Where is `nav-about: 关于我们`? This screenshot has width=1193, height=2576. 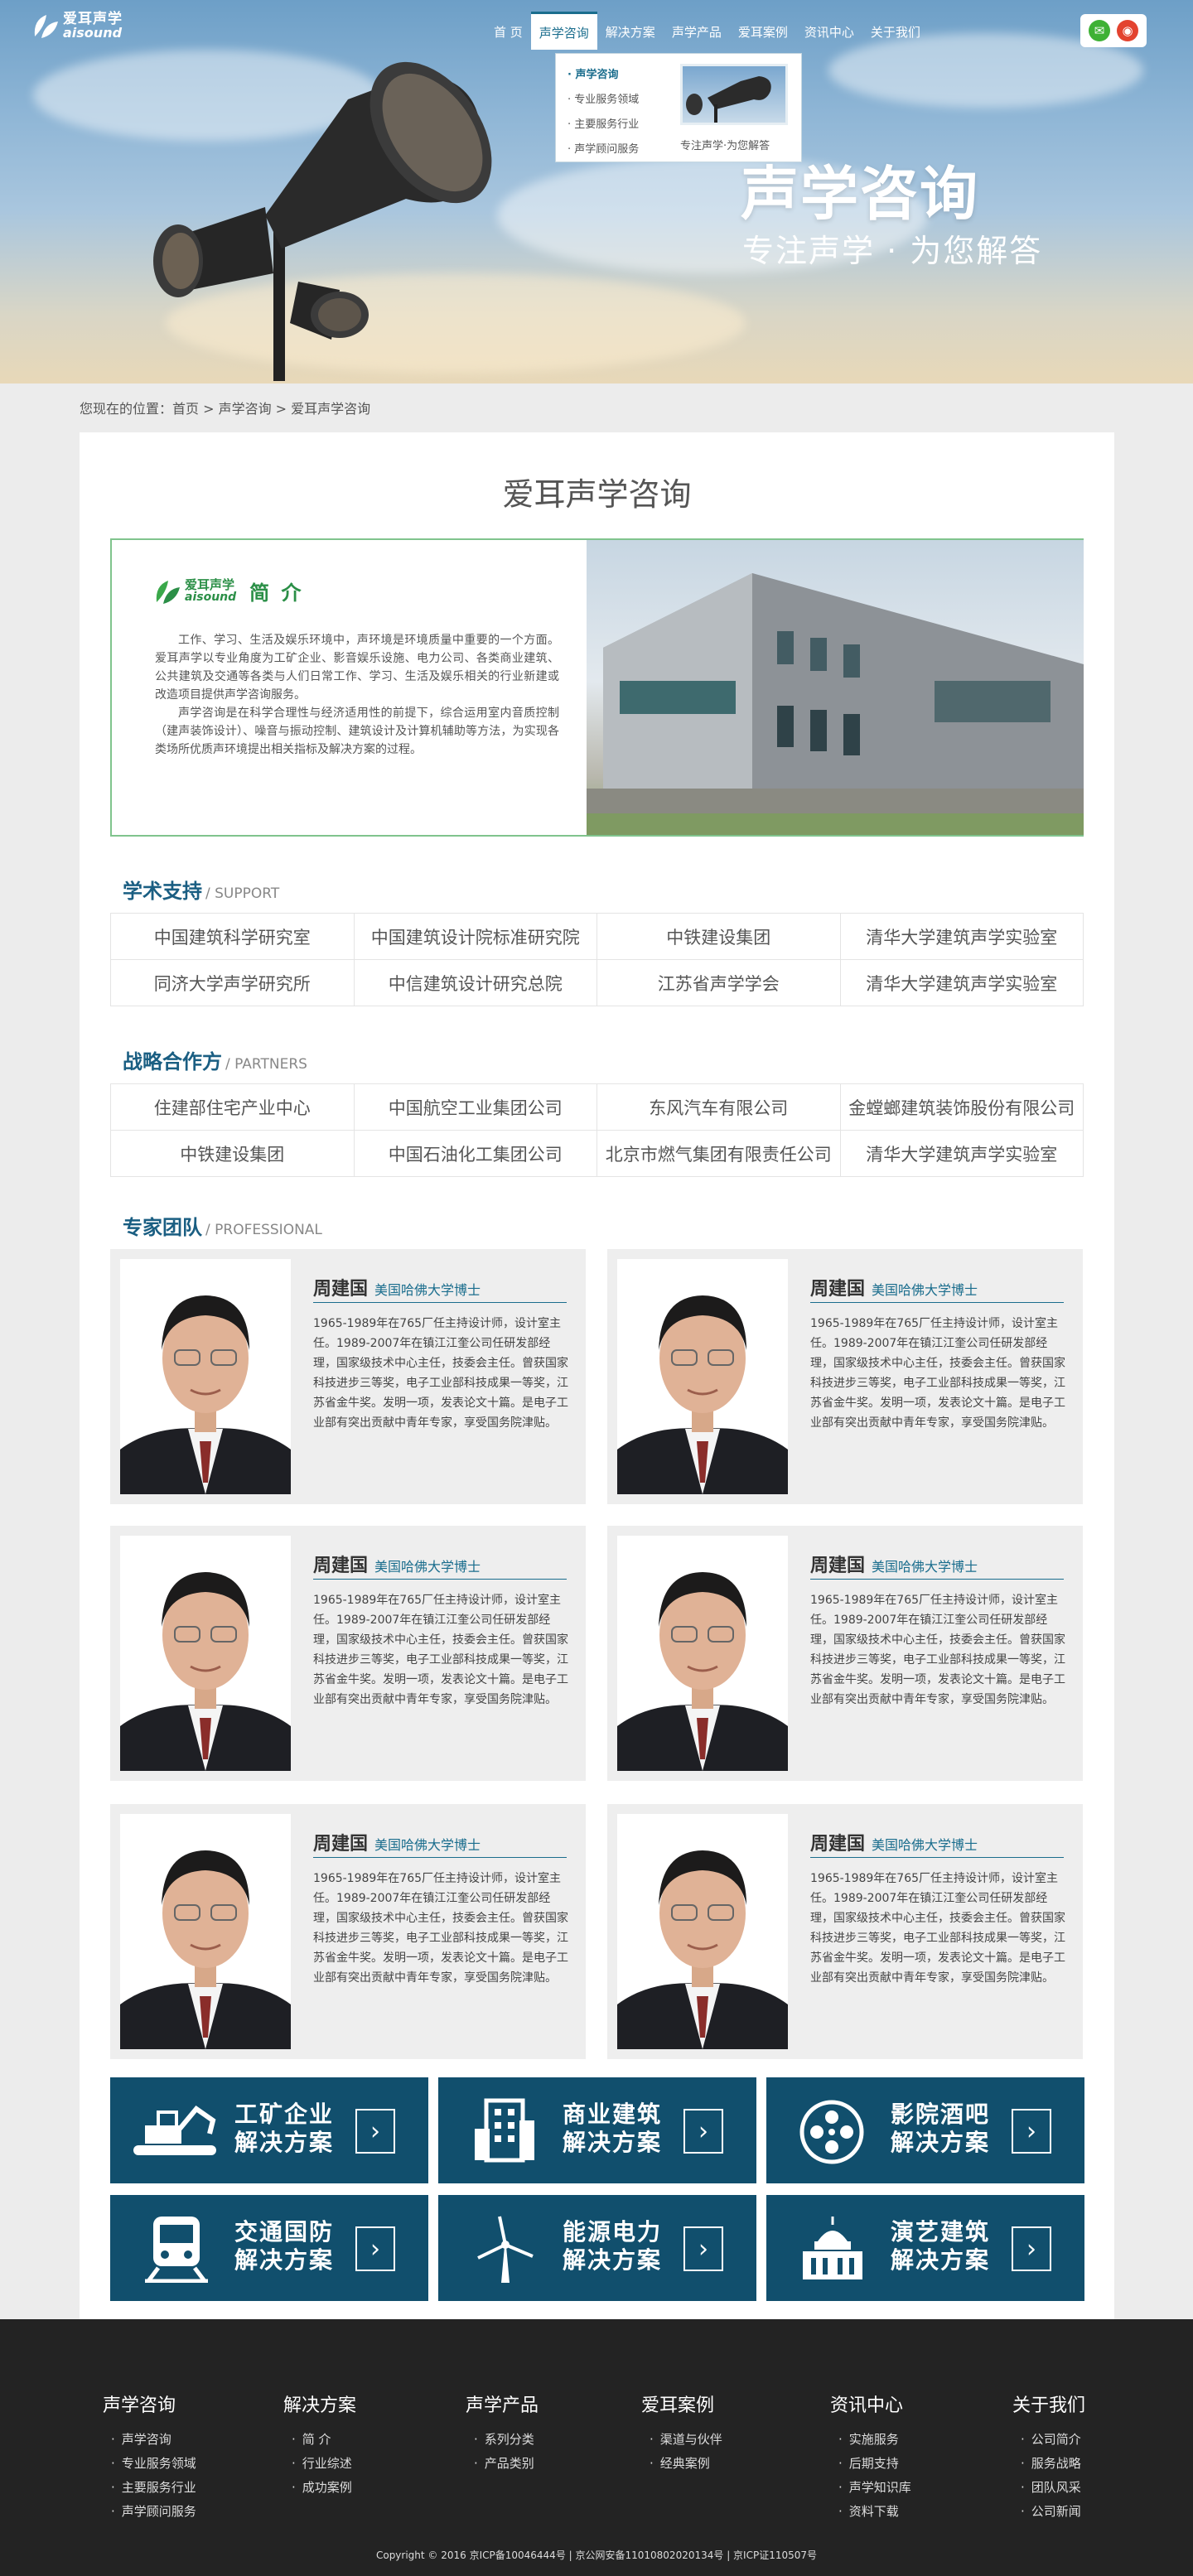 nav-about: 关于我们 is located at coordinates (895, 31).